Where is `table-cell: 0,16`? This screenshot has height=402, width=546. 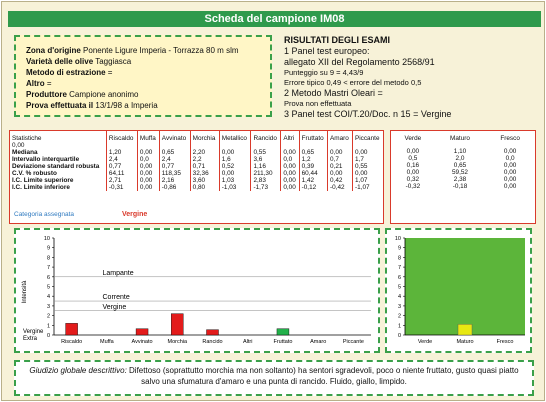 table-cell: 0,16 is located at coordinates (413, 165).